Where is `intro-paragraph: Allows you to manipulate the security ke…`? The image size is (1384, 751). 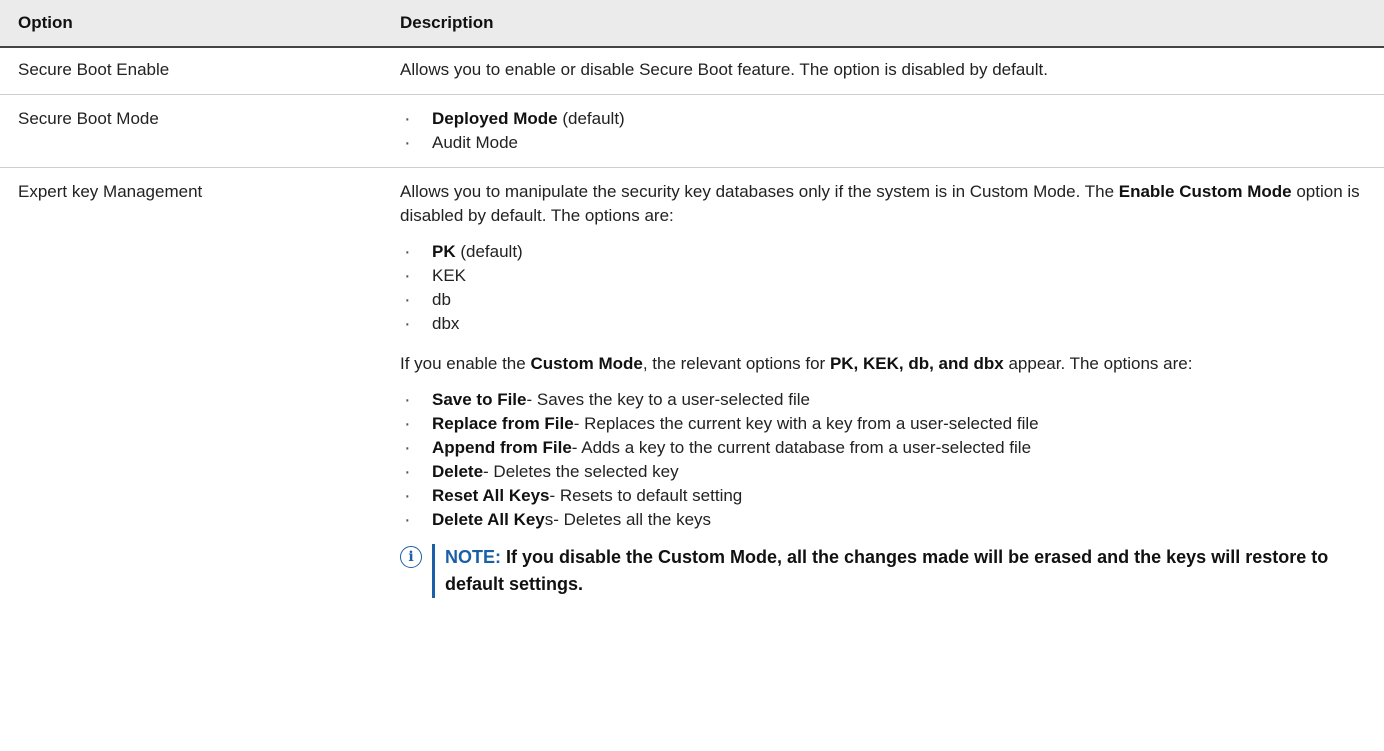
intro-paragraph: Allows you to manipulate the security ke… is located at coordinates (880, 203).